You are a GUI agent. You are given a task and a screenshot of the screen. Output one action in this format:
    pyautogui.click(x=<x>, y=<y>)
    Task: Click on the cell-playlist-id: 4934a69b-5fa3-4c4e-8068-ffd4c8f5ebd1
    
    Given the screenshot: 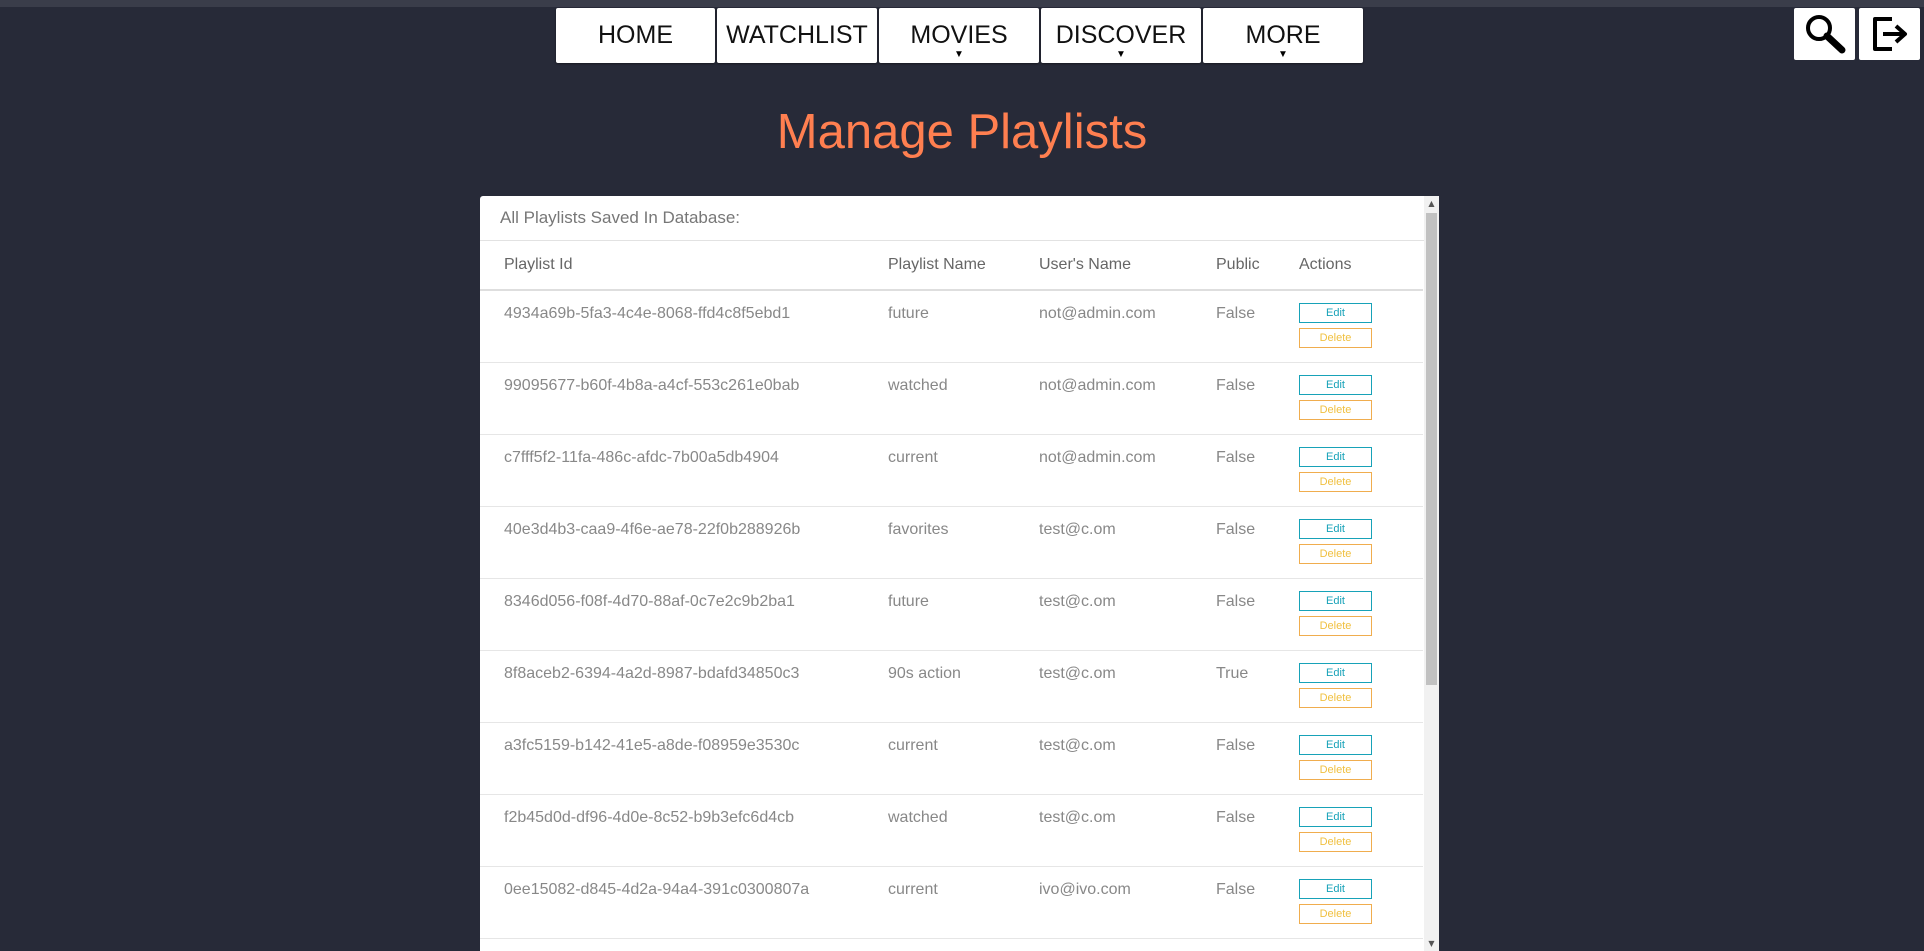 What is the action you would take?
    pyautogui.click(x=684, y=326)
    